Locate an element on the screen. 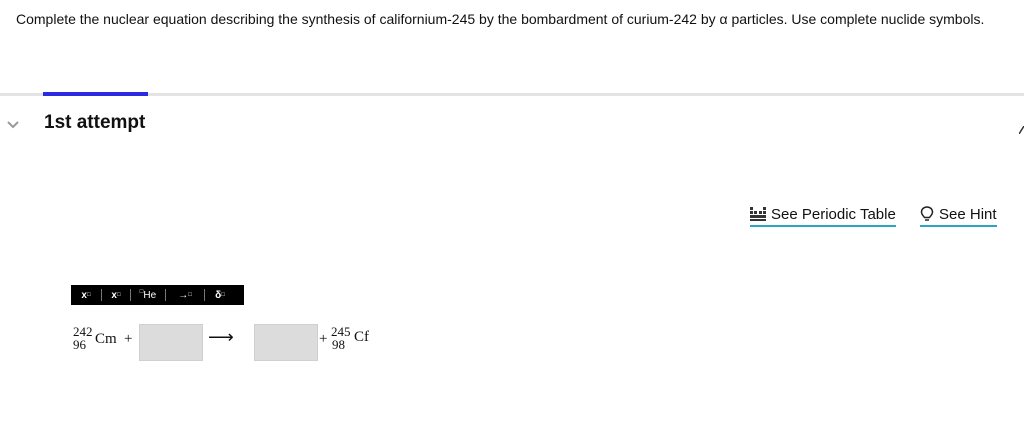  periodic-table-link: See Periodic Table is located at coordinates (823, 215).